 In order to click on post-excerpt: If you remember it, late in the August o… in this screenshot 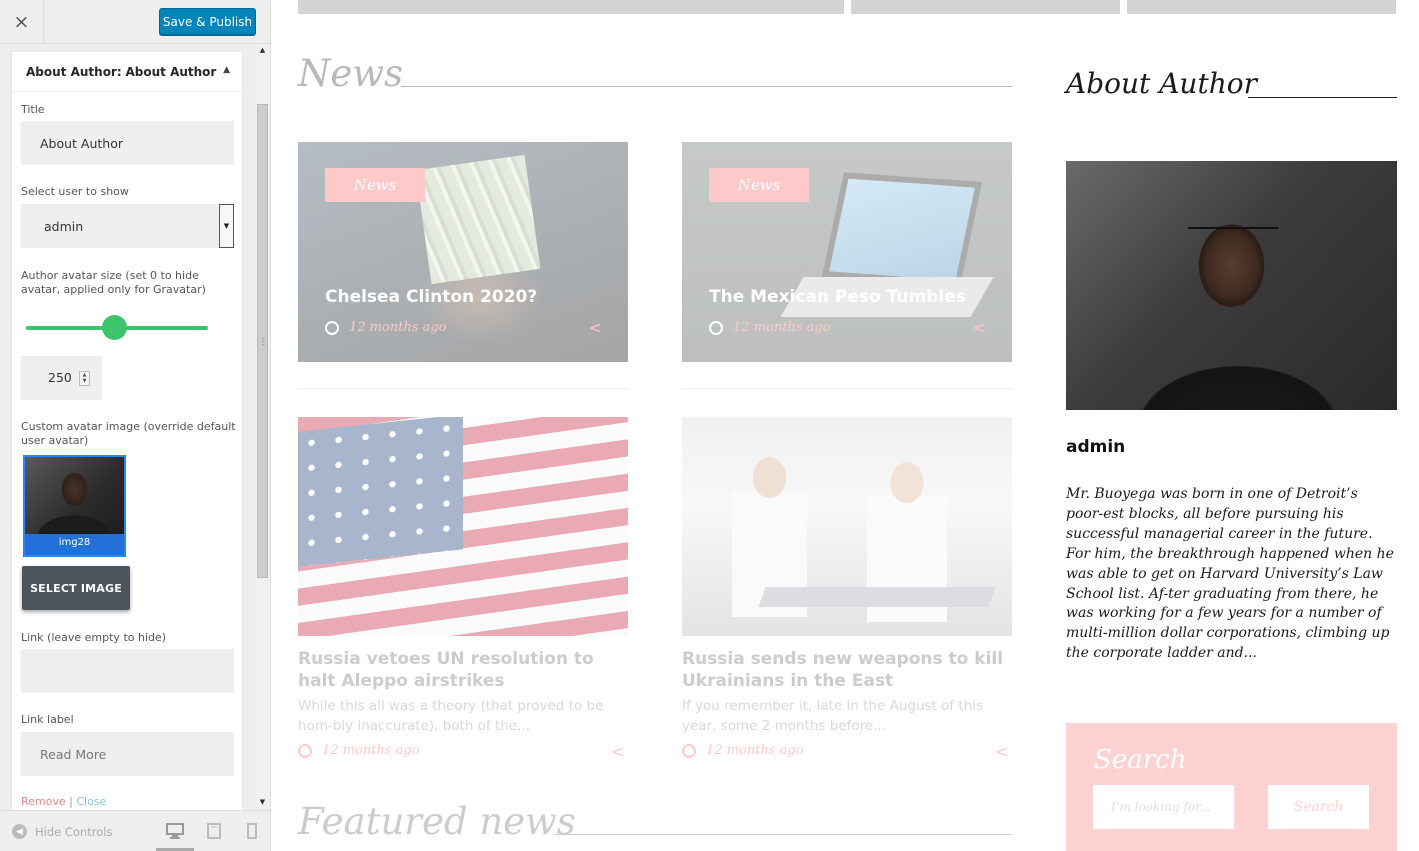, I will do `click(833, 716)`.